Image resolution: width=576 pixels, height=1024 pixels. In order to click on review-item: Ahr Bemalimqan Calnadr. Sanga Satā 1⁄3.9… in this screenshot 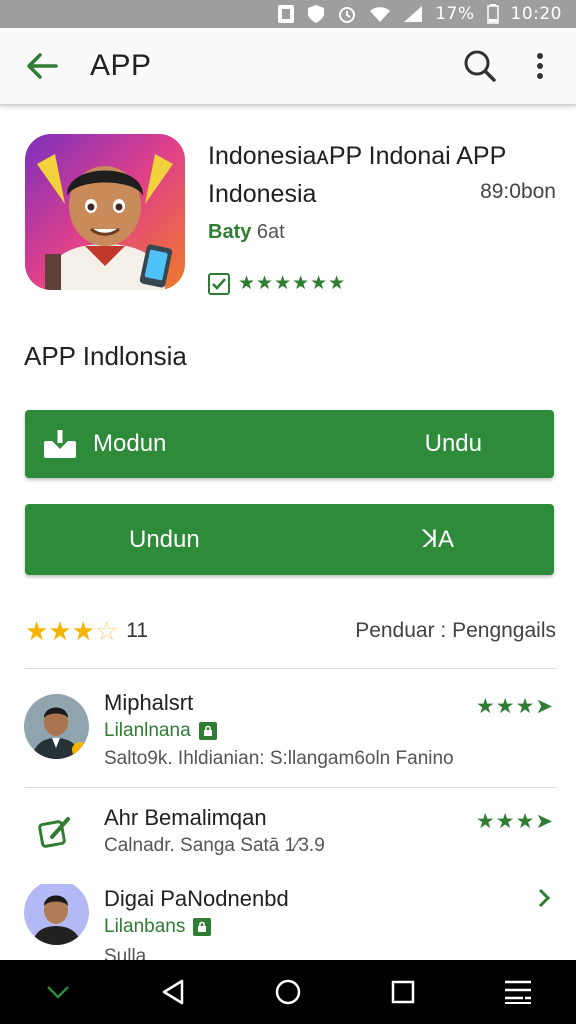, I will do `click(288, 835)`.